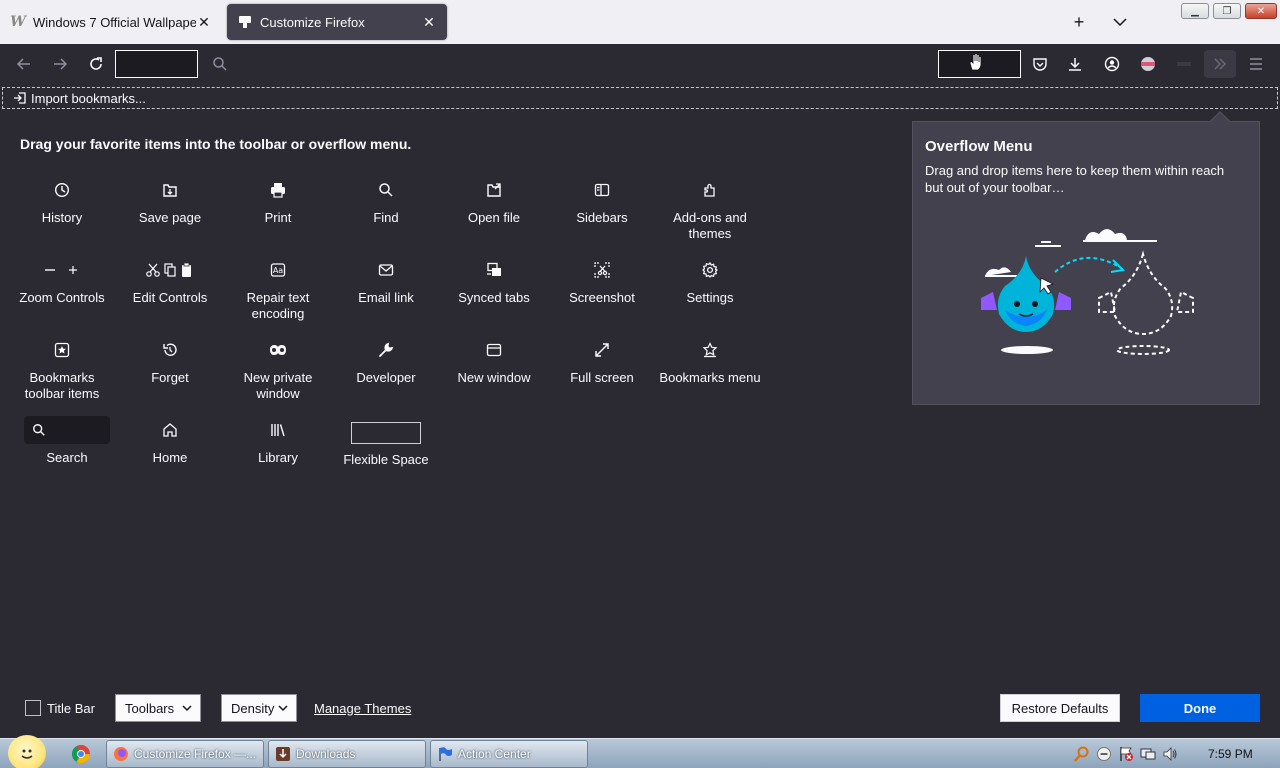 This screenshot has width=1280, height=768. I want to click on hamburger-icon, so click(1256, 64).